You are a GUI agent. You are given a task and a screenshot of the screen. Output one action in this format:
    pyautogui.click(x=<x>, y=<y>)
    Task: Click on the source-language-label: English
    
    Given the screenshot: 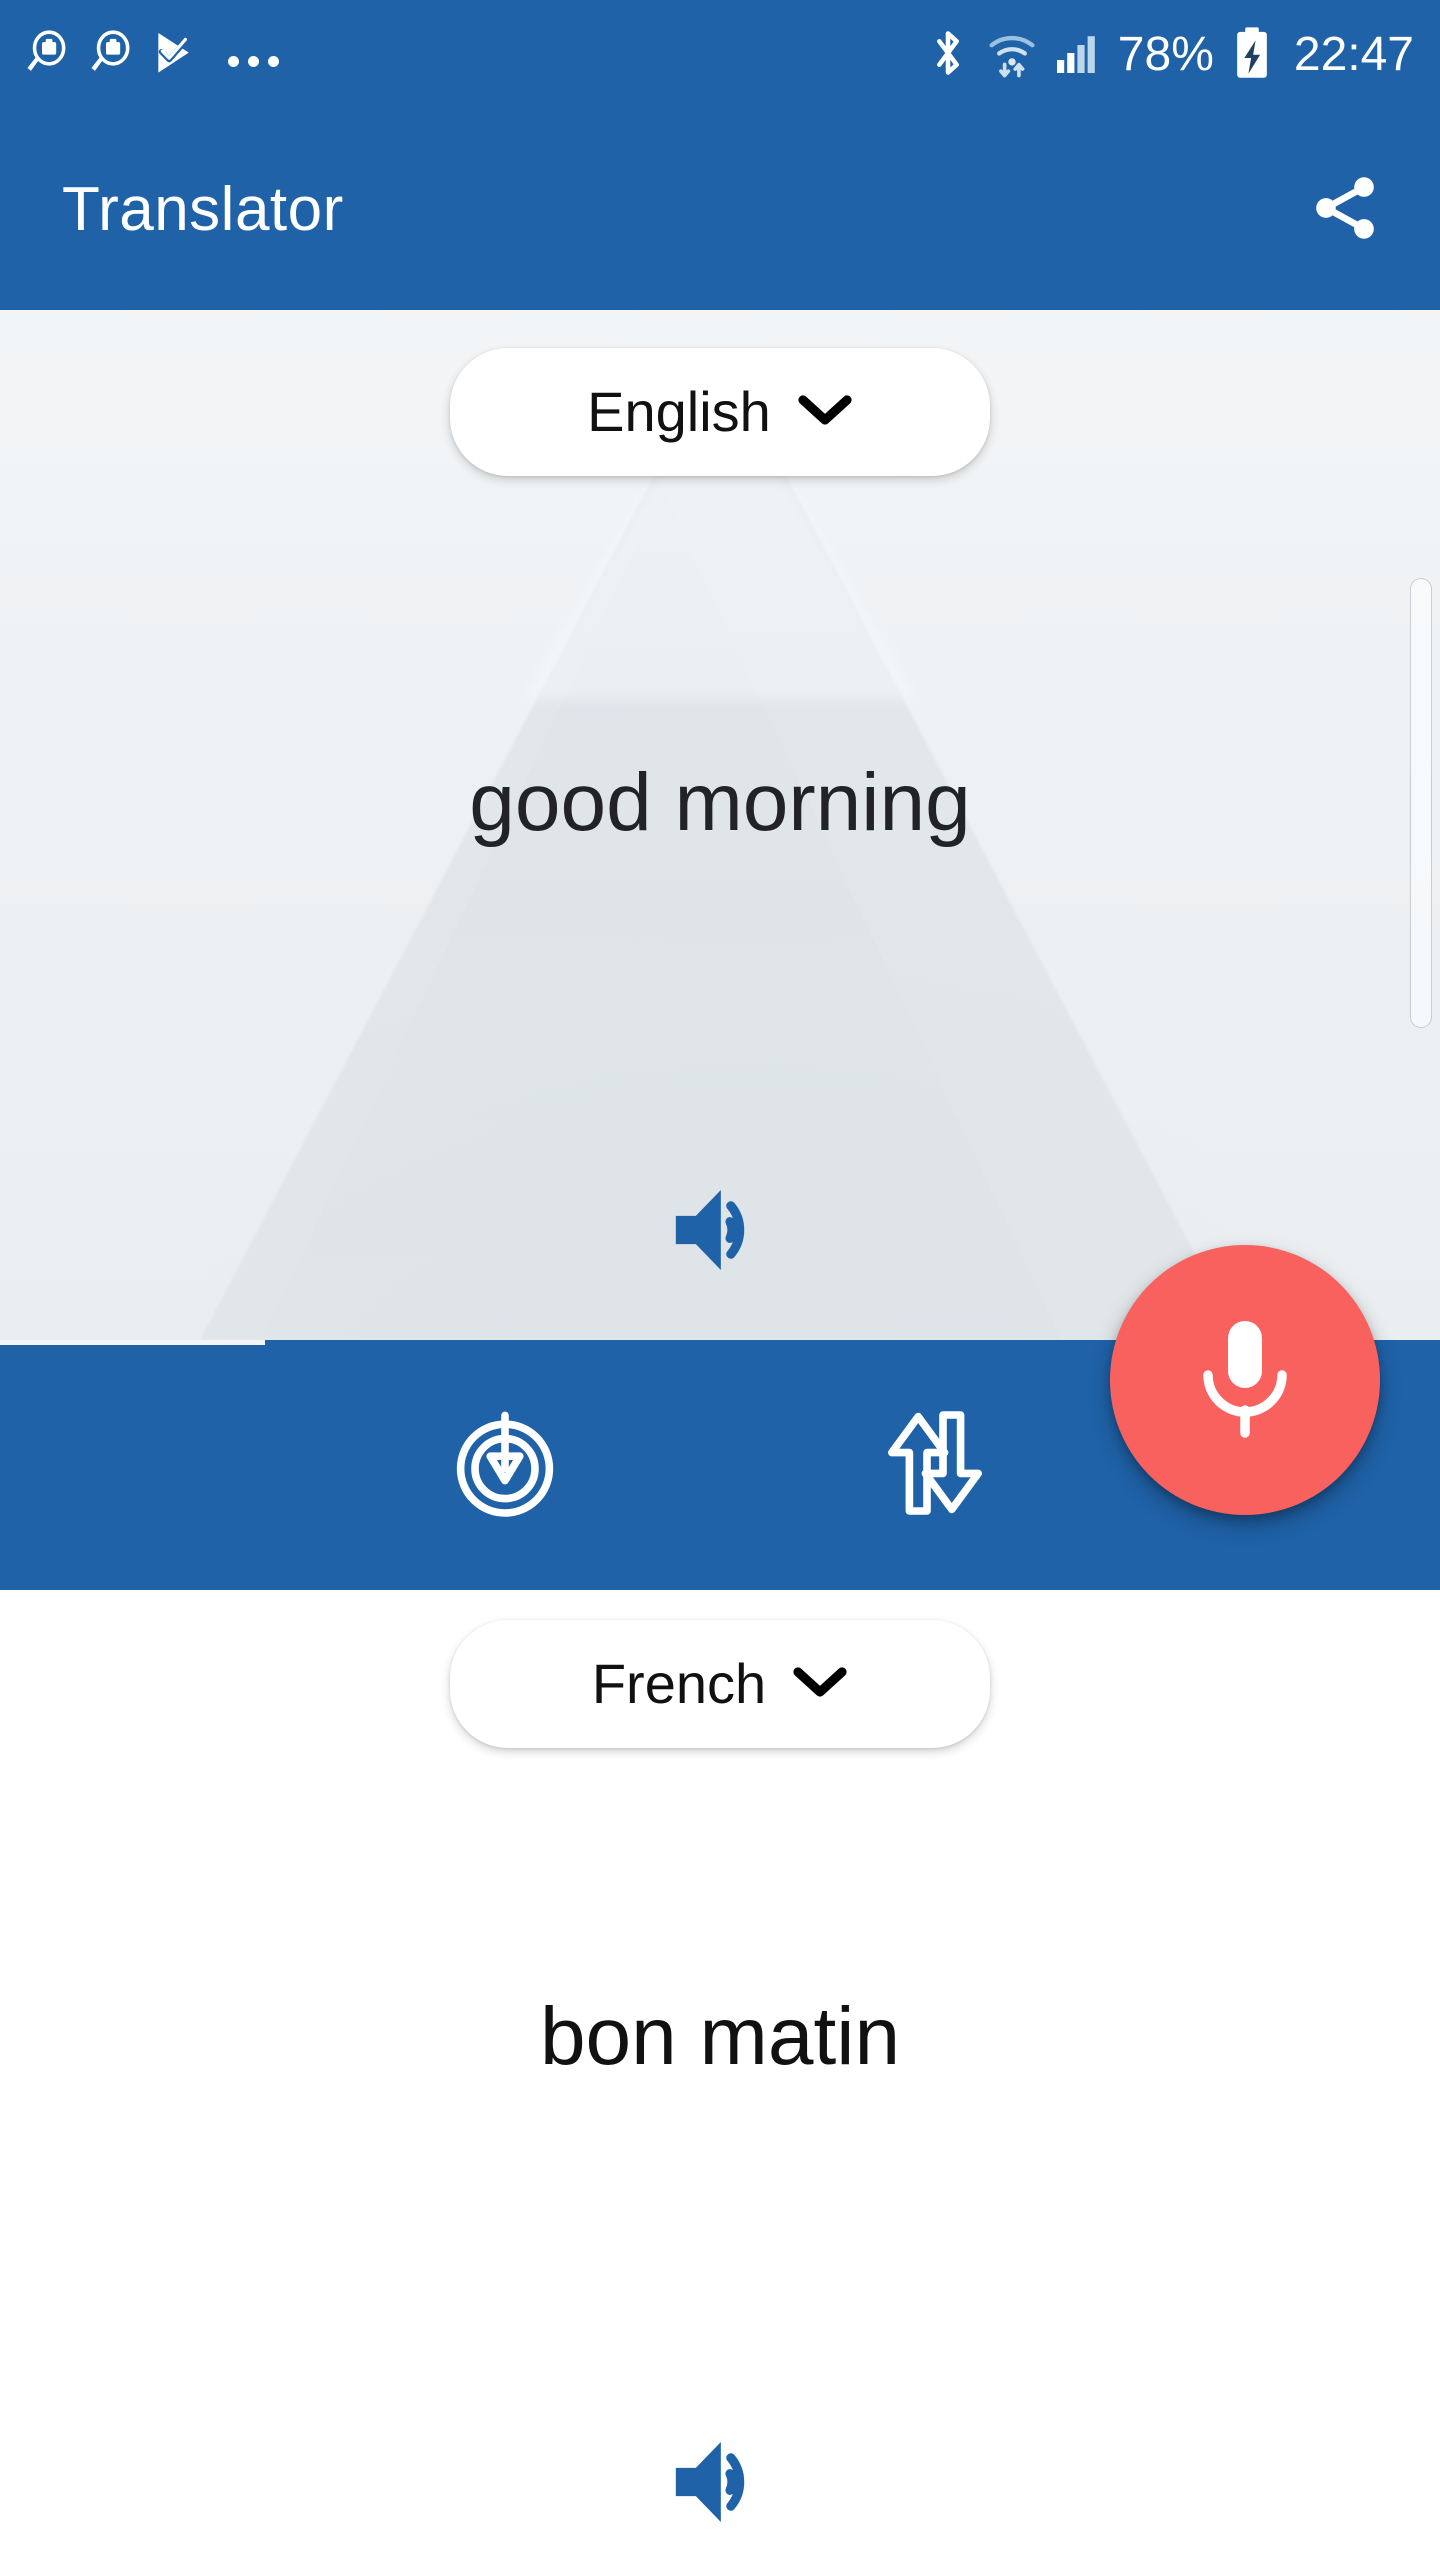 What is the action you would take?
    pyautogui.click(x=679, y=411)
    